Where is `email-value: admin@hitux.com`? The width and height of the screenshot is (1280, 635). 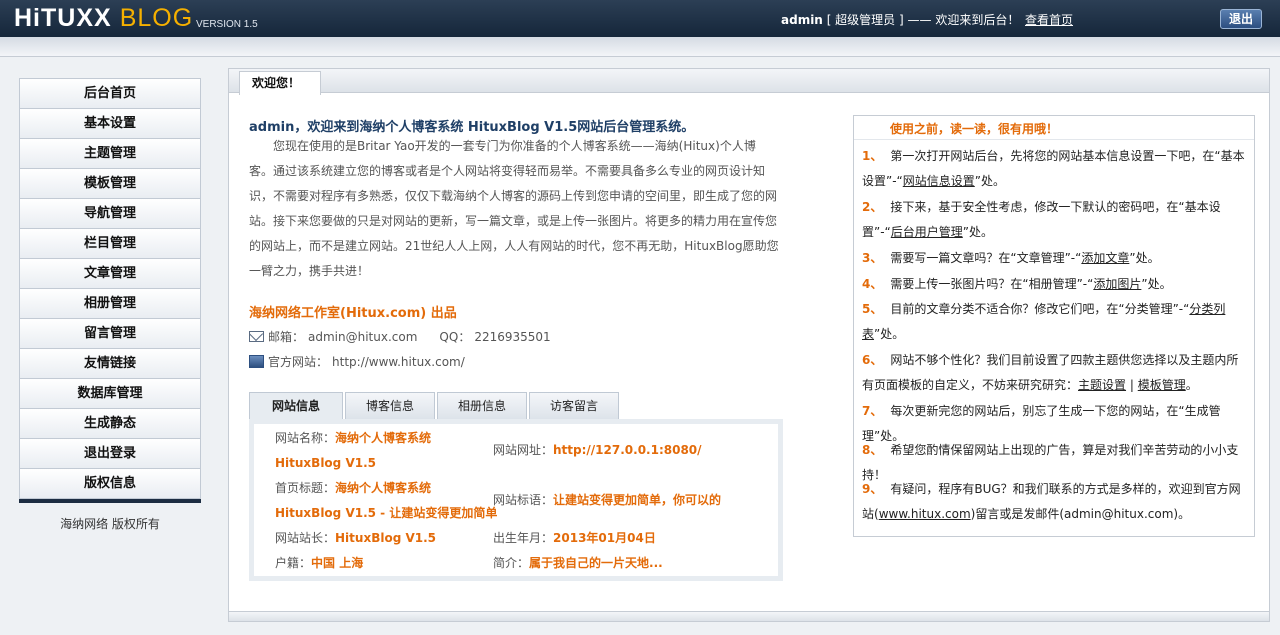 email-value: admin@hitux.com is located at coordinates (363, 336).